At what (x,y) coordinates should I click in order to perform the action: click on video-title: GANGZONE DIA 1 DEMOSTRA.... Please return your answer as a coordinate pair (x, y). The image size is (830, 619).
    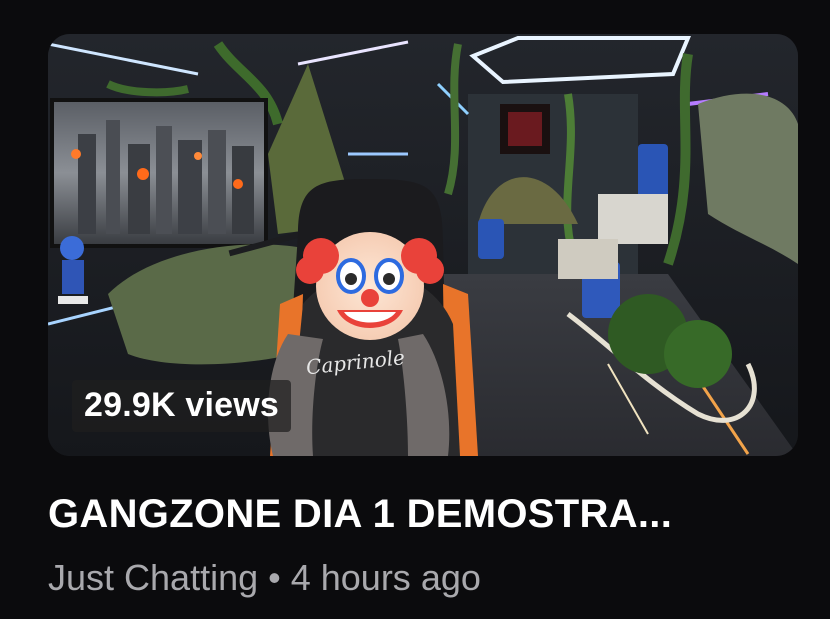
    Looking at the image, I should click on (428, 514).